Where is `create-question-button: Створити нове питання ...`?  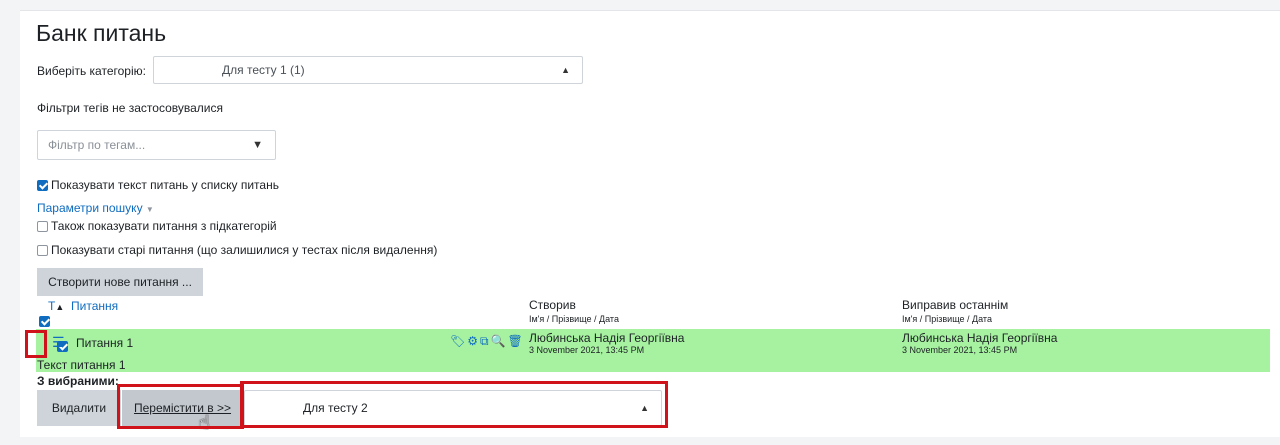
create-question-button: Створити нове питання ... is located at coordinates (120, 282).